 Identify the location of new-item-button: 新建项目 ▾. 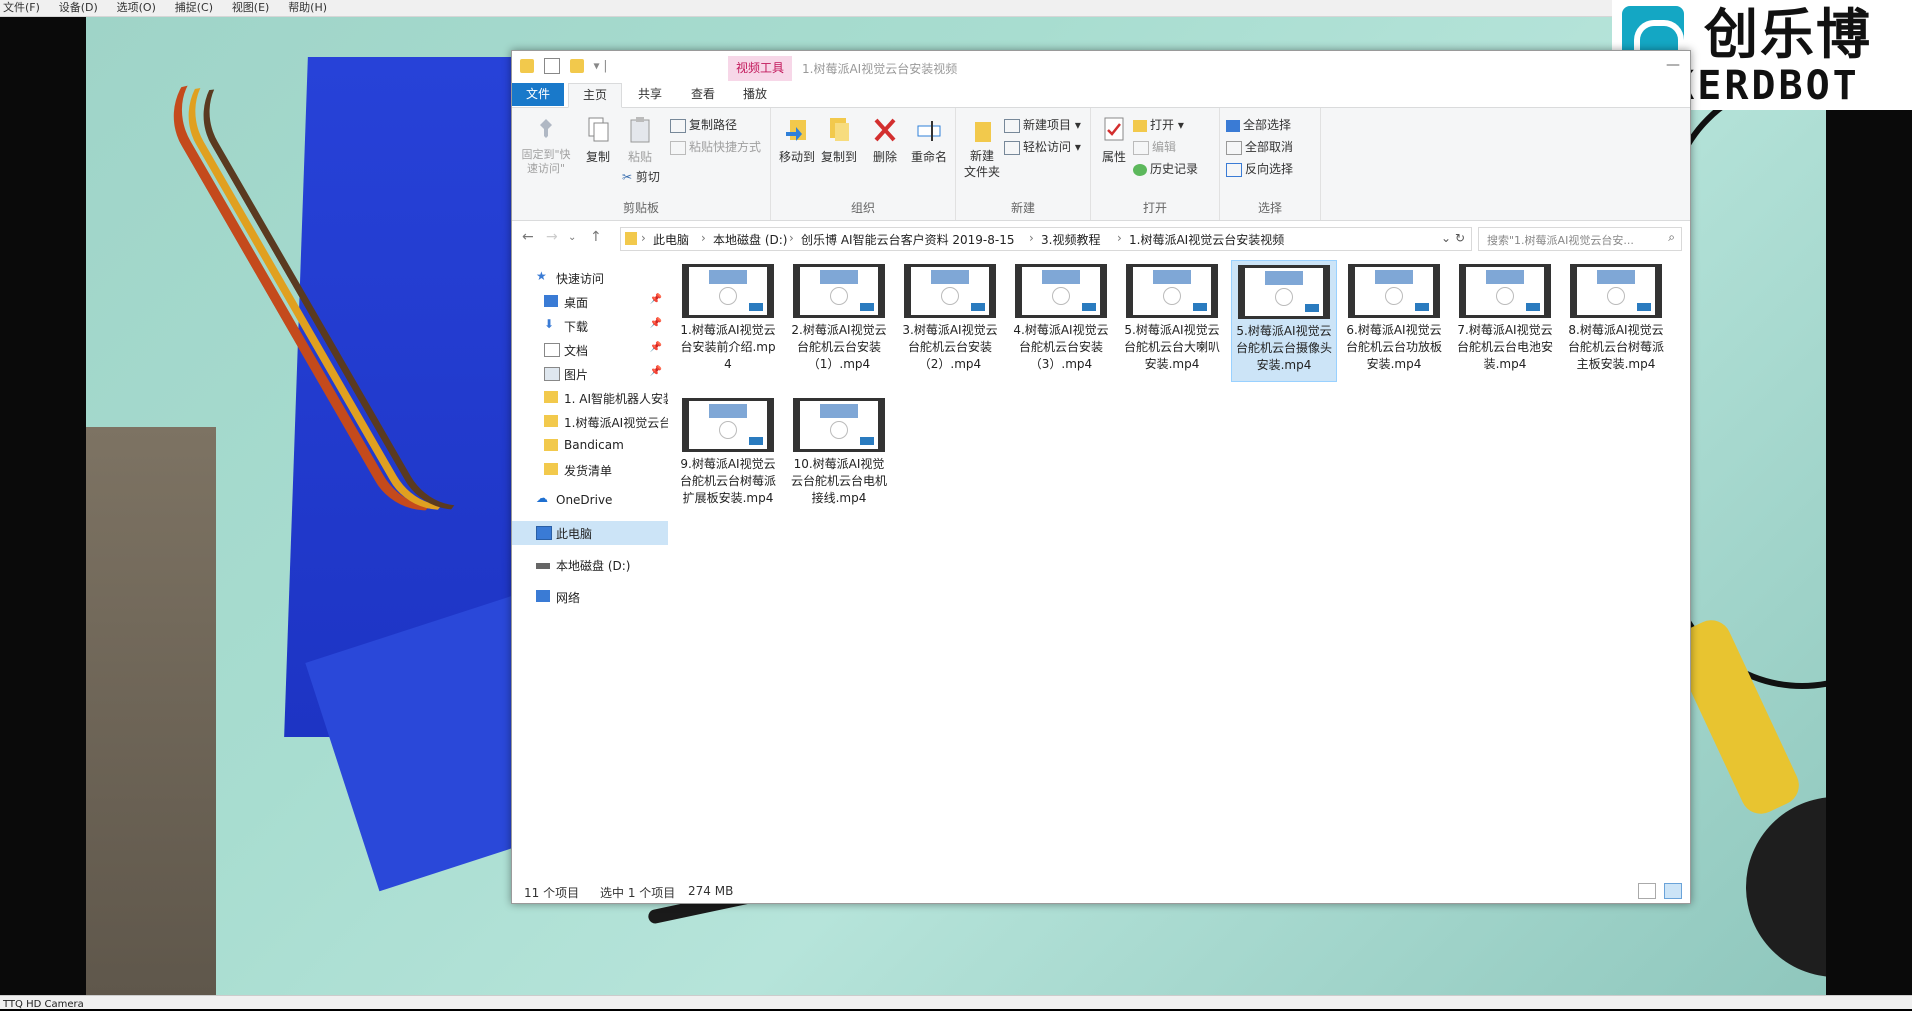
(1042, 124).